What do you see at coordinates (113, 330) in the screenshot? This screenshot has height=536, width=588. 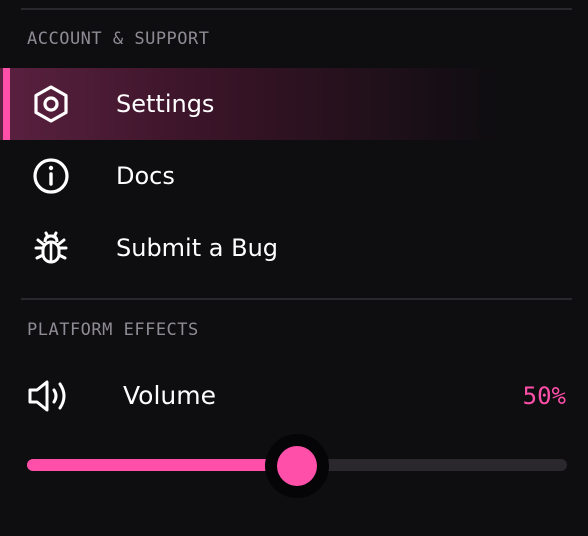 I see `section-title-platform-effects: PLATFORM EFFECTS` at bounding box center [113, 330].